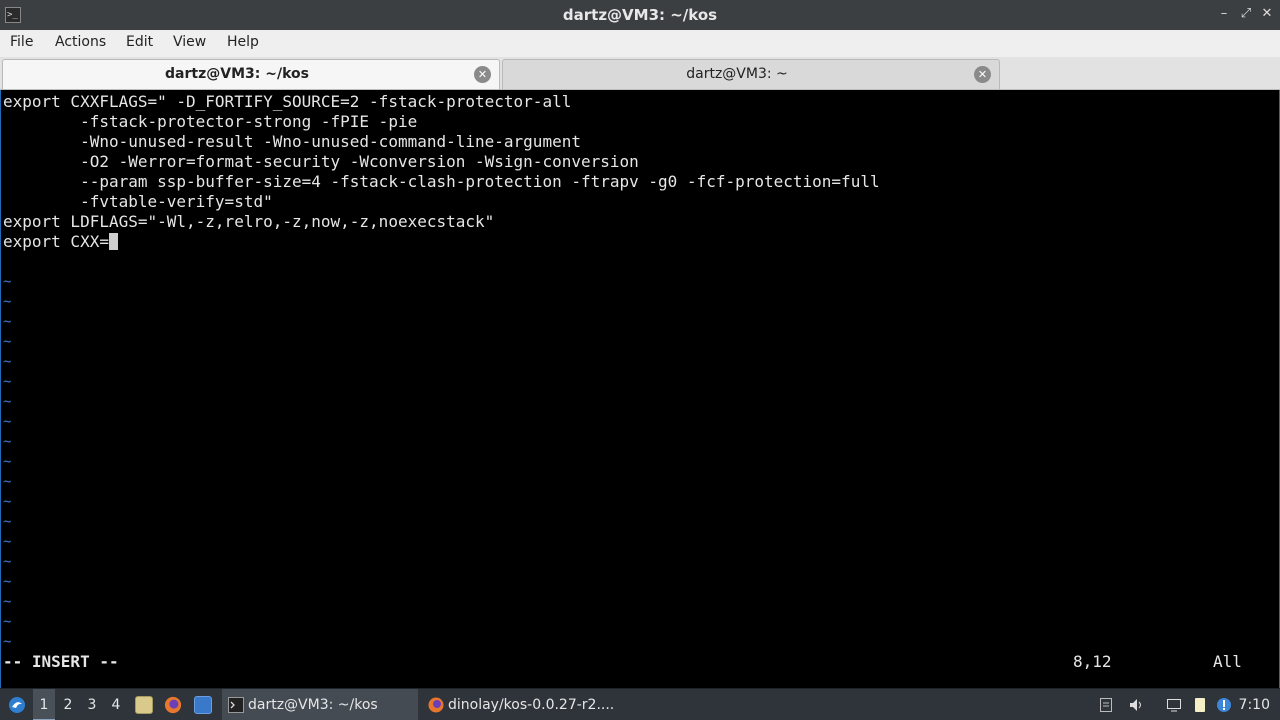 Image resolution: width=1280 pixels, height=720 pixels. I want to click on window-titlebar: >_ dartz@VM3: ~/kos – ⤢ ✕, so click(640, 15).